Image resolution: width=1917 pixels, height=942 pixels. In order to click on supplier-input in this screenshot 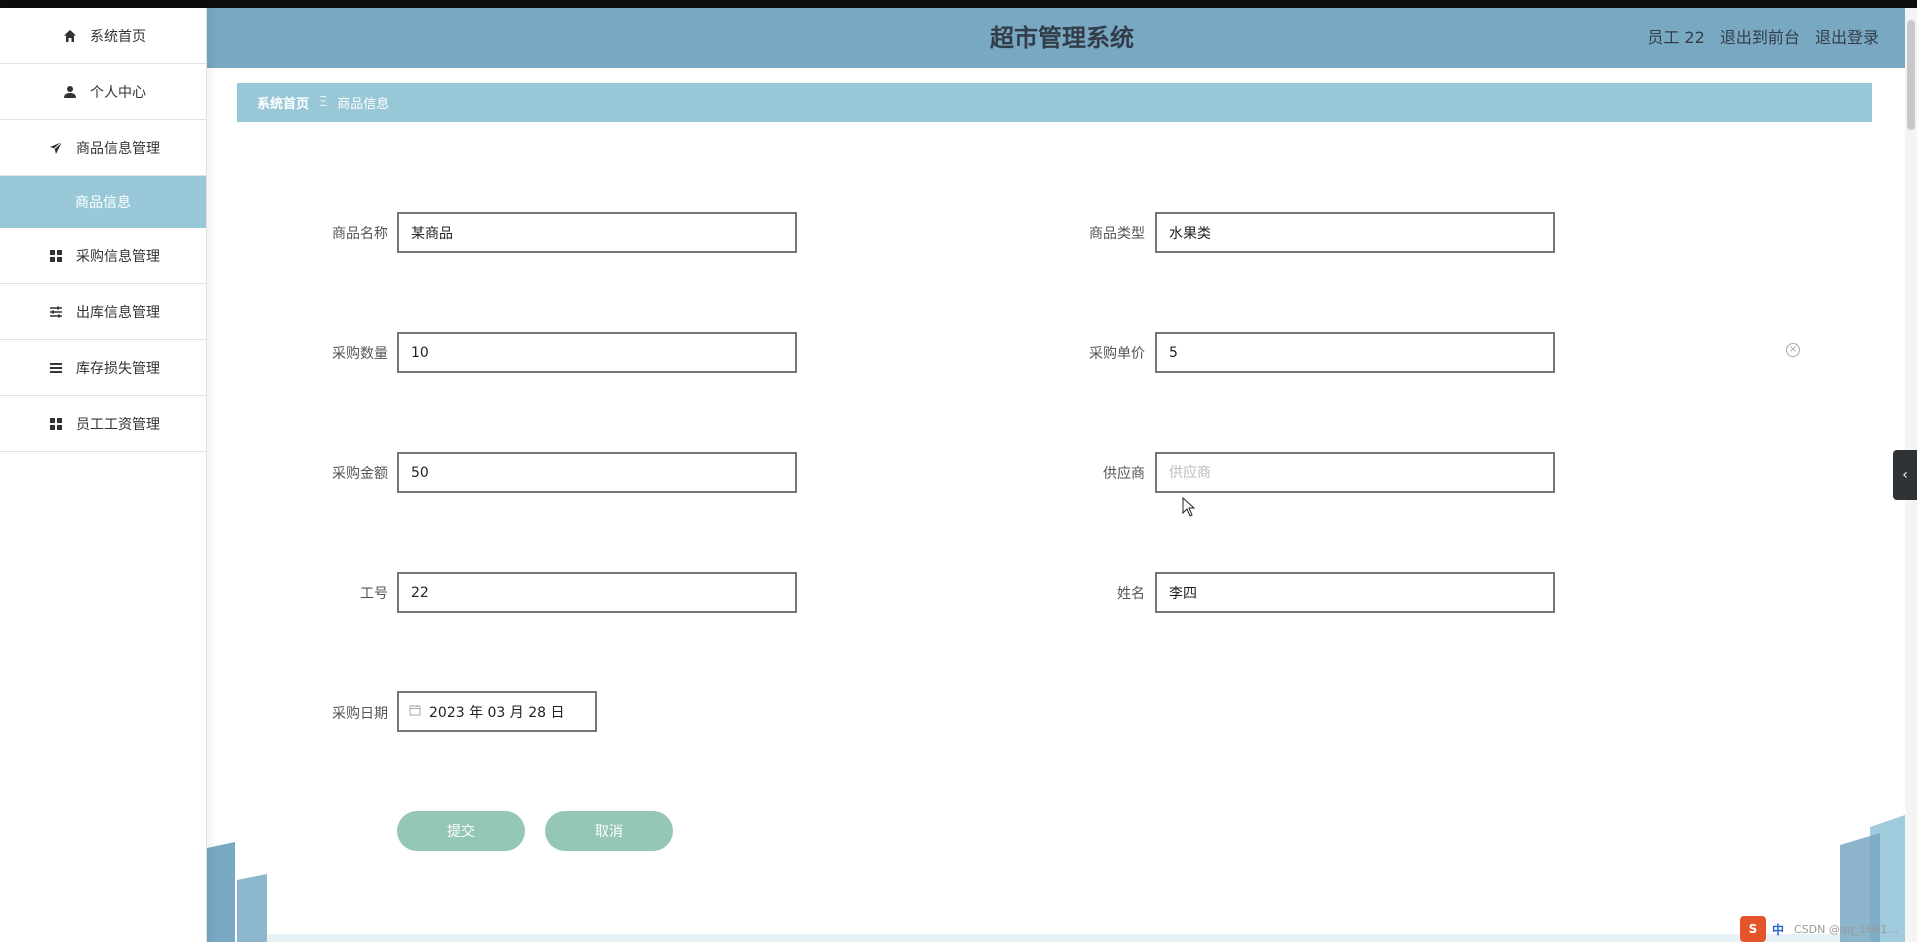, I will do `click(1355, 472)`.